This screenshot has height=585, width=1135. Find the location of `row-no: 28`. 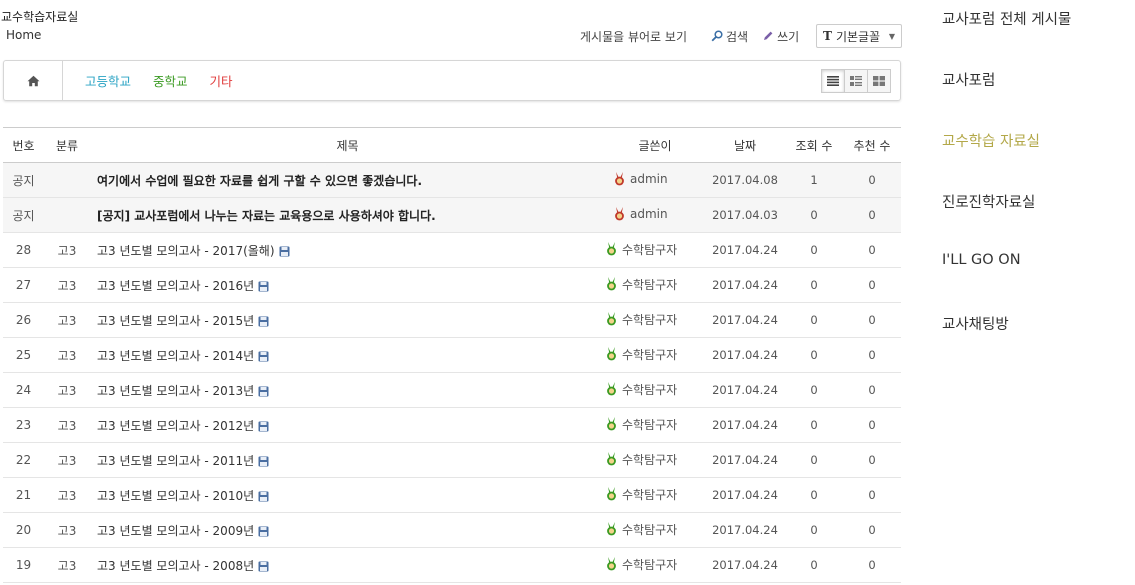

row-no: 28 is located at coordinates (23, 250).